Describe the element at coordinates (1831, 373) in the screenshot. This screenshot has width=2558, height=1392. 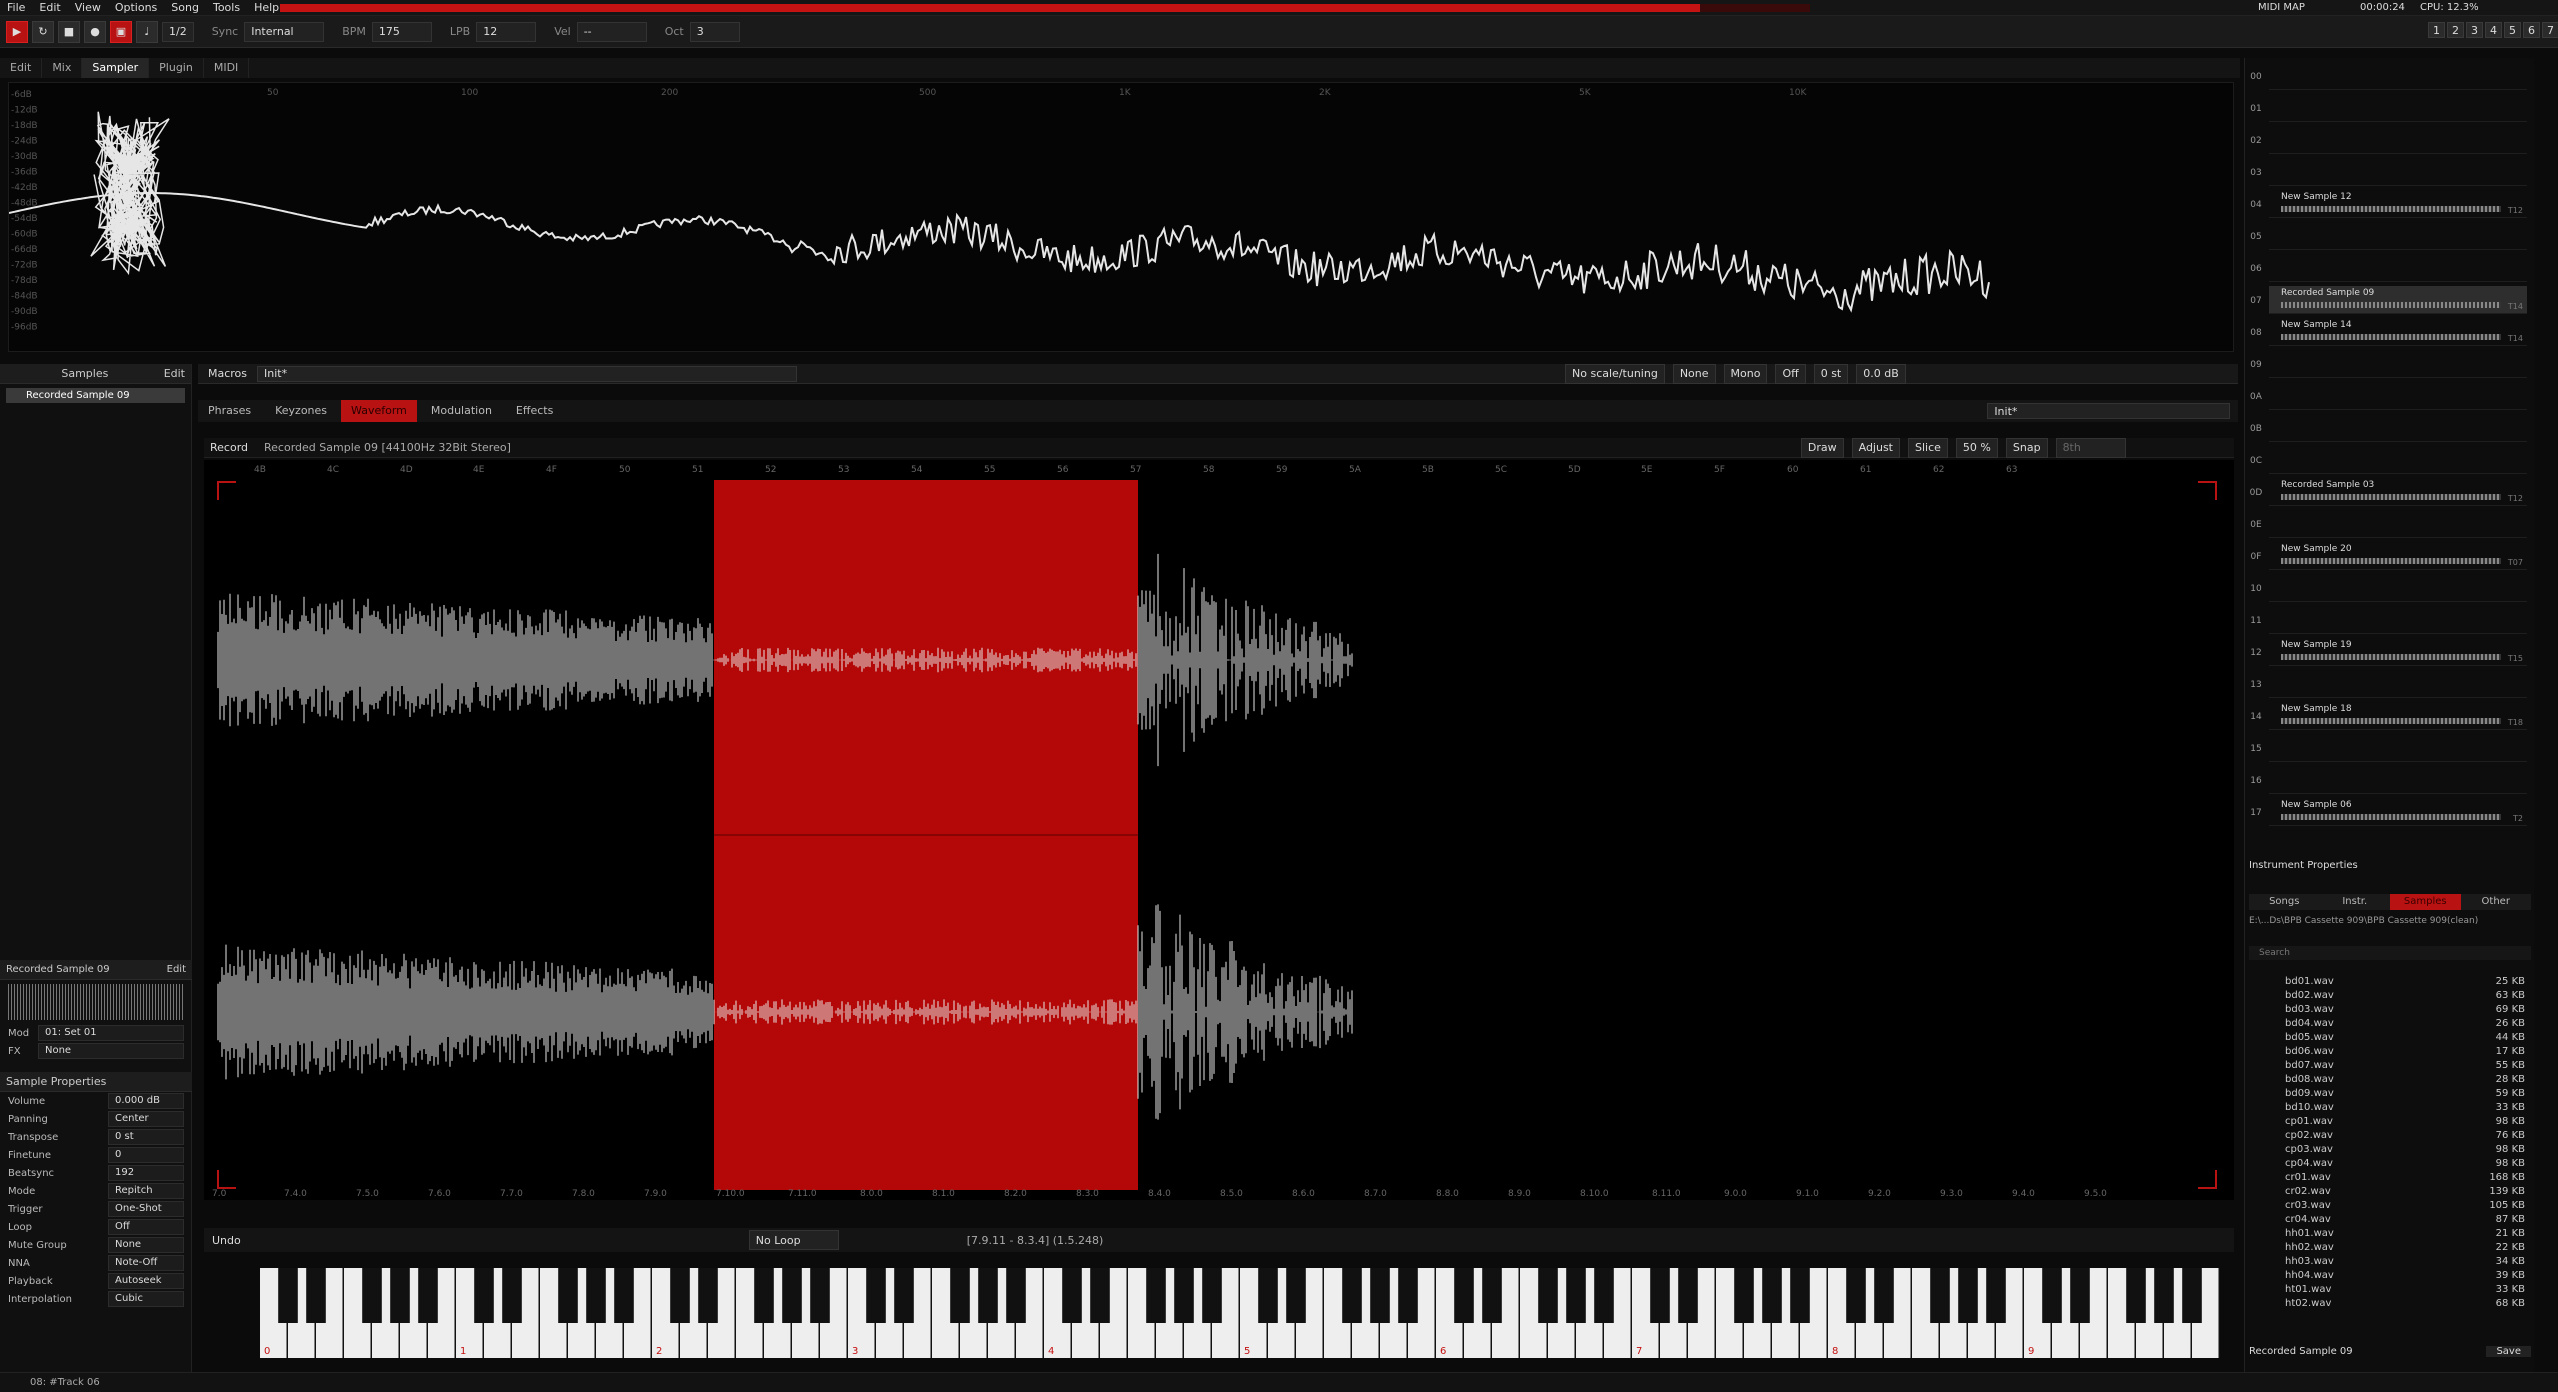
I see `transpose-field: 0 st` at that location.